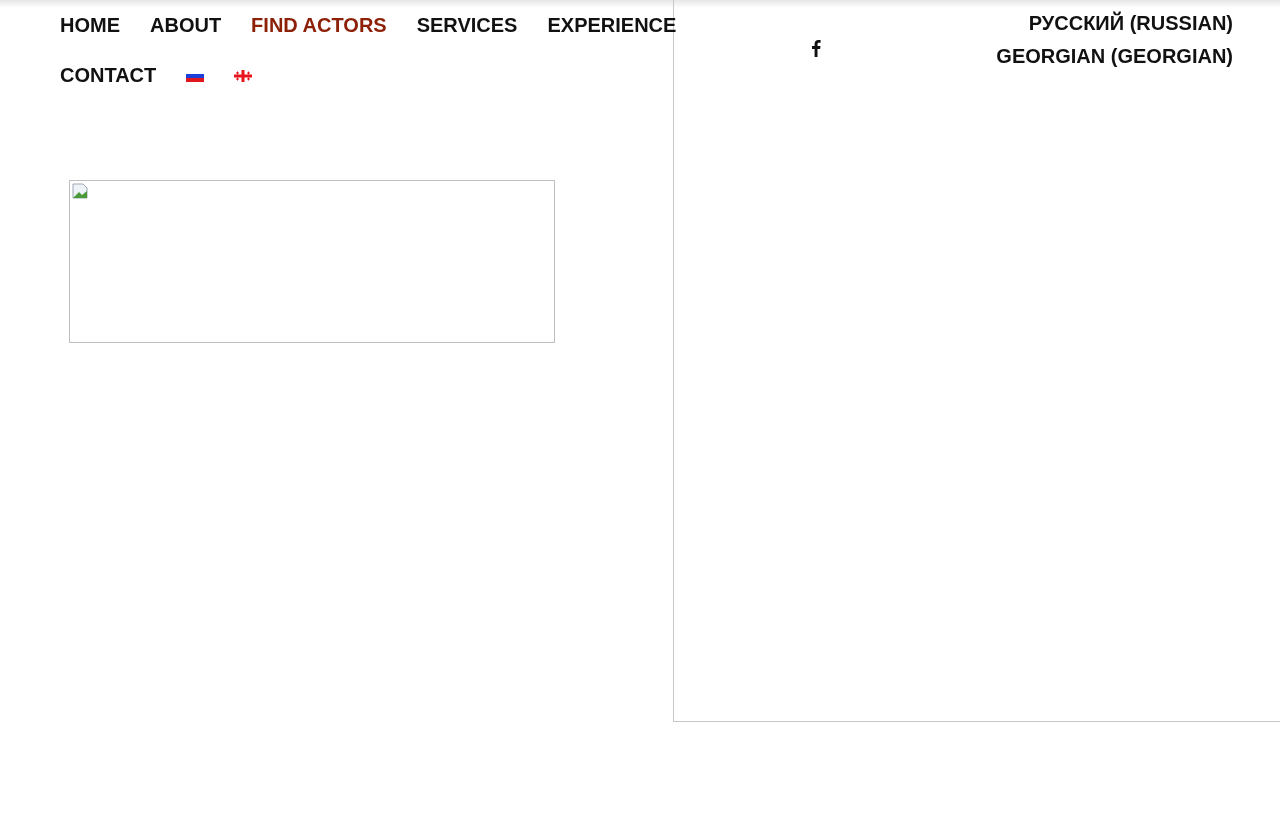 The height and width of the screenshot is (835, 1280). I want to click on facebook-icon, so click(816, 48).